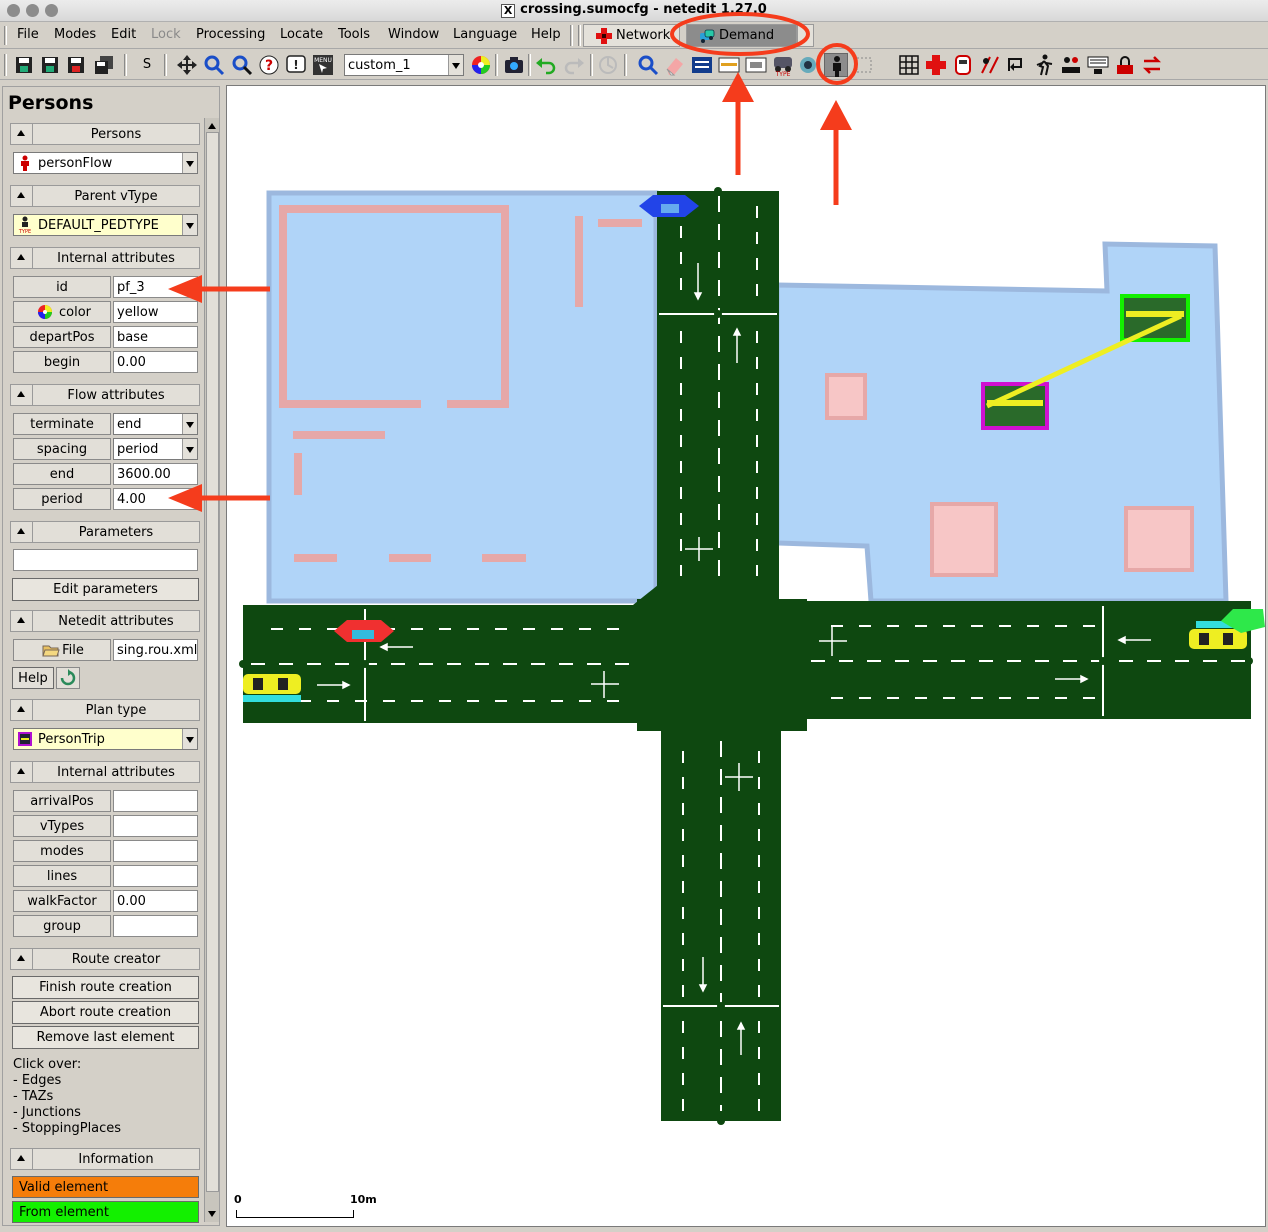 This screenshot has width=1268, height=1232. I want to click on flow-attributes-header: Flow attributes, so click(105, 395).